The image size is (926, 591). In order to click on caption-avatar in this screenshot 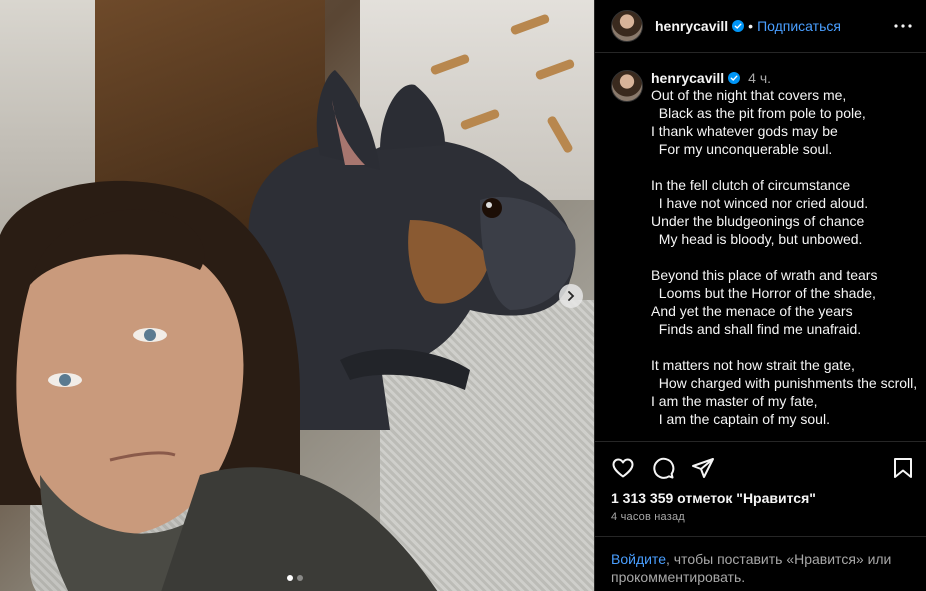, I will do `click(627, 86)`.